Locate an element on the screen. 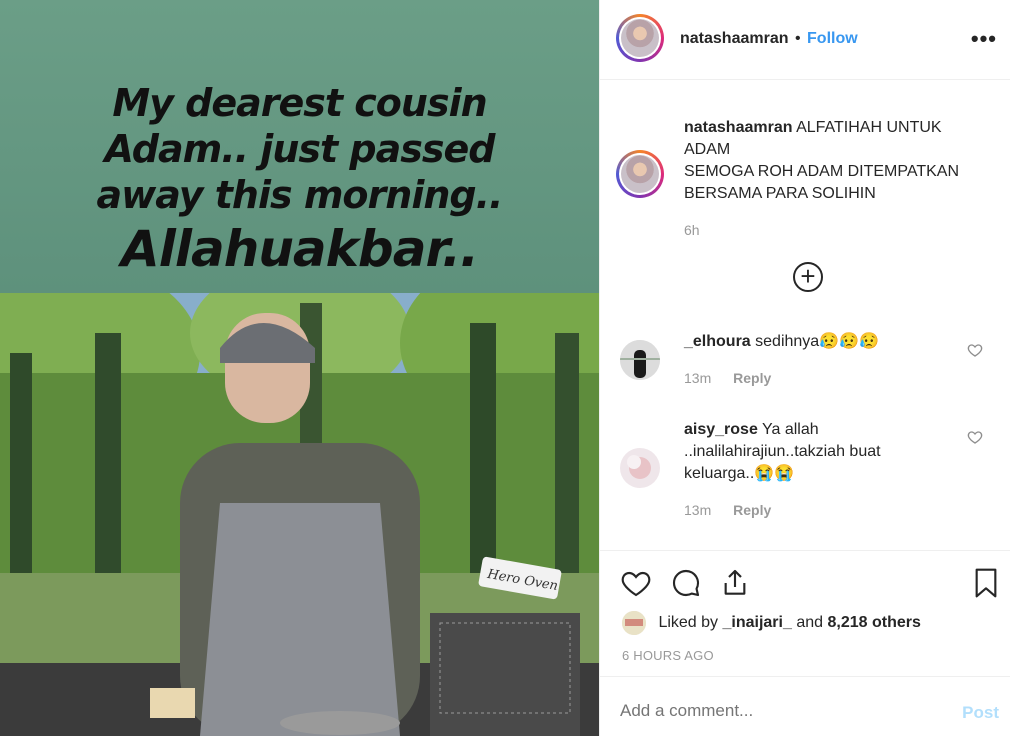  likes-line: Liked by _inaijari_ and 8,218 others is located at coordinates (771, 623).